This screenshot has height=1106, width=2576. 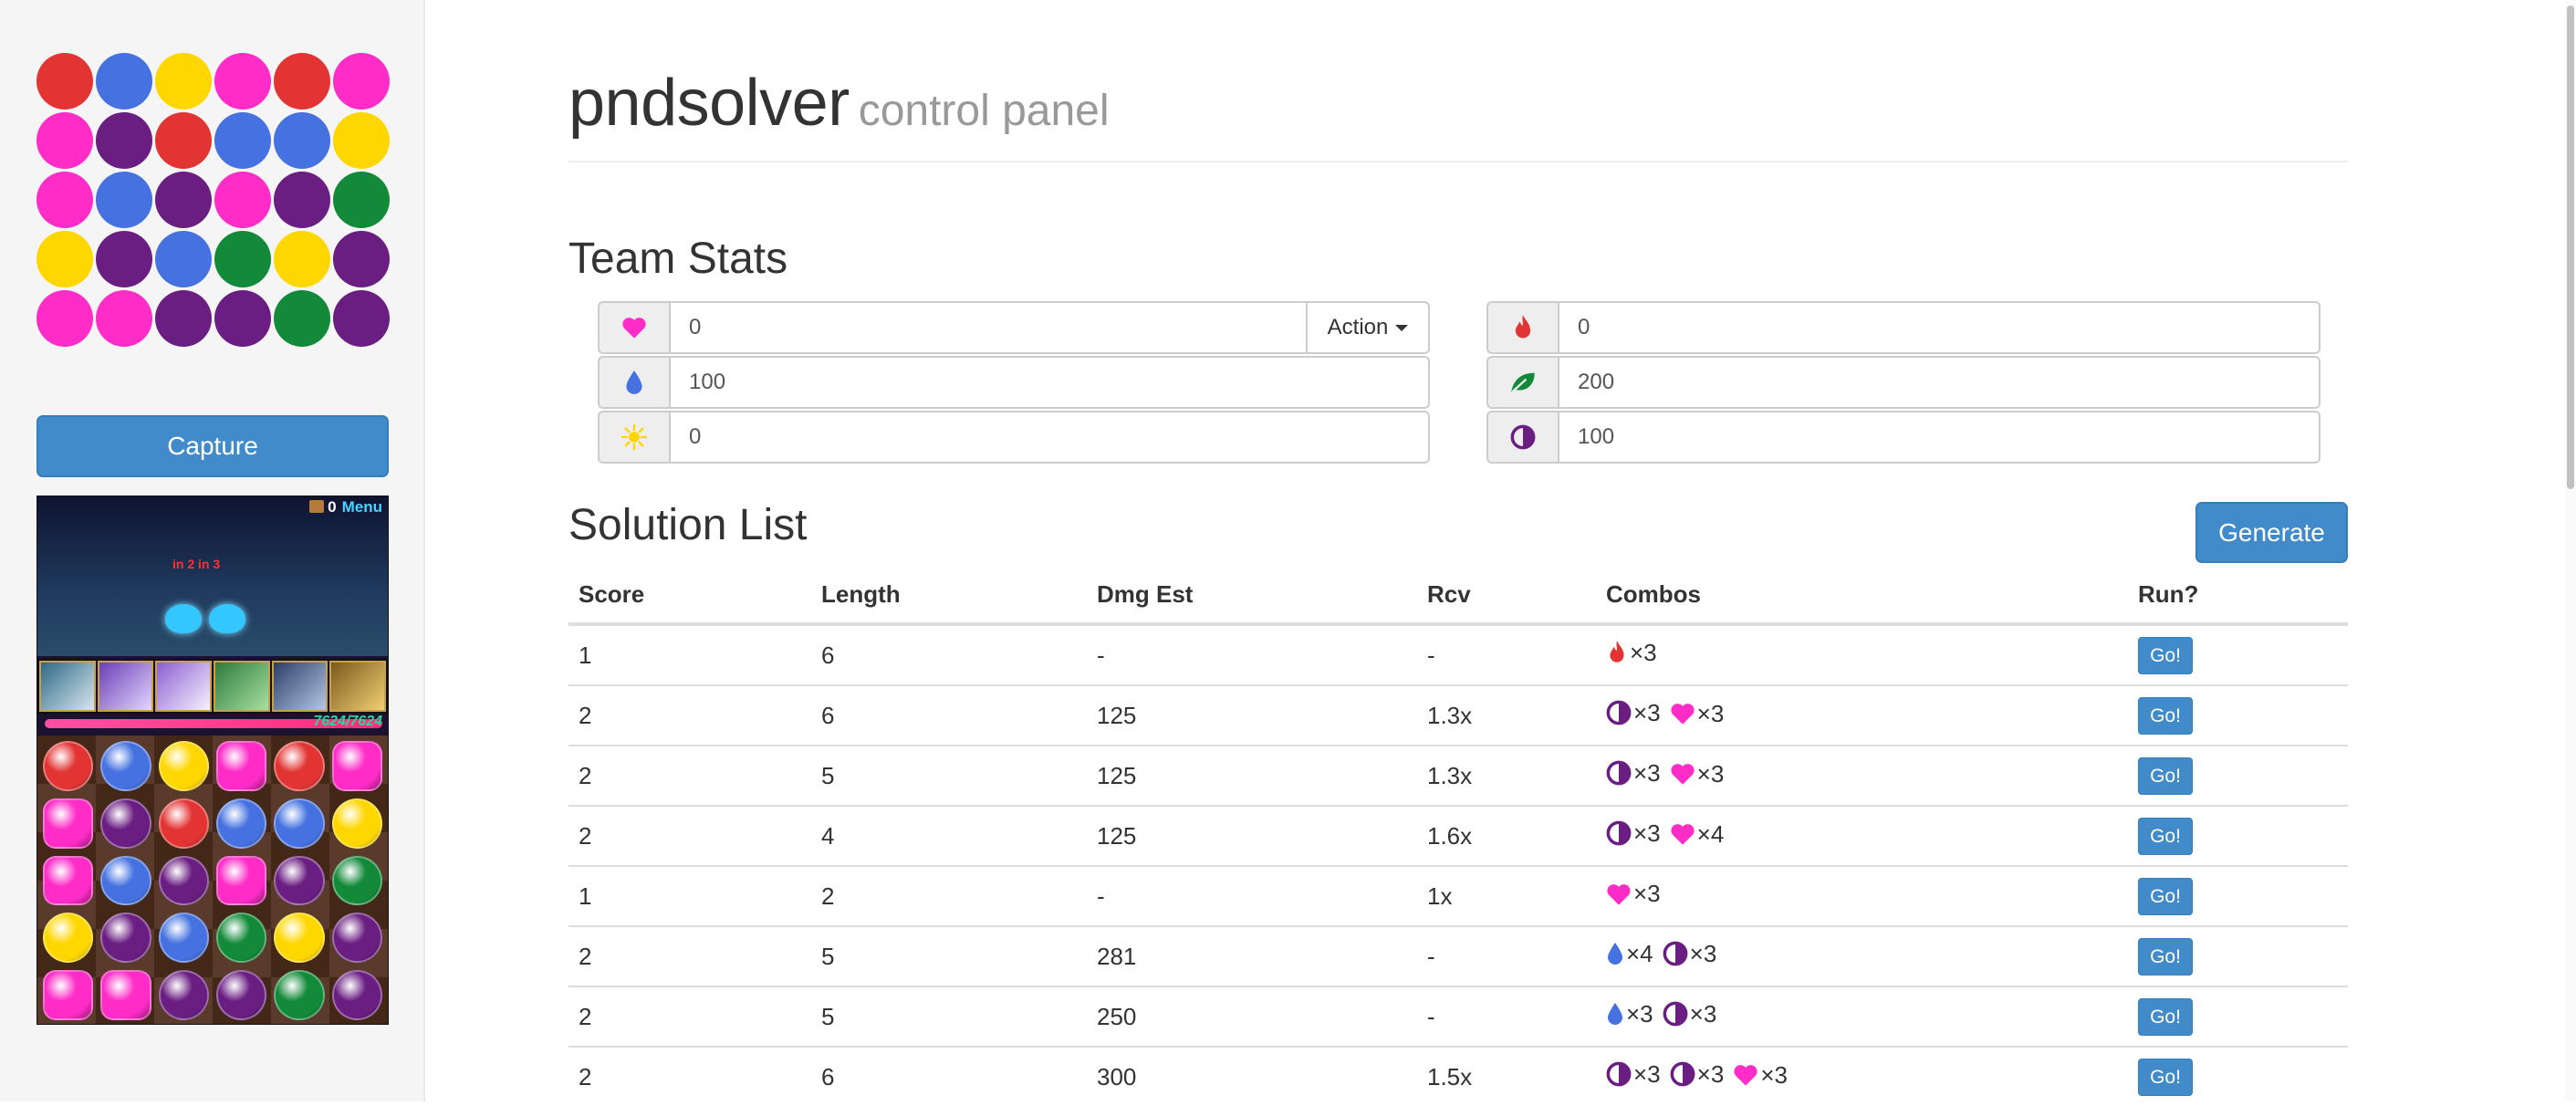 What do you see at coordinates (1049, 382) in the screenshot?
I see `water-stat-input` at bounding box center [1049, 382].